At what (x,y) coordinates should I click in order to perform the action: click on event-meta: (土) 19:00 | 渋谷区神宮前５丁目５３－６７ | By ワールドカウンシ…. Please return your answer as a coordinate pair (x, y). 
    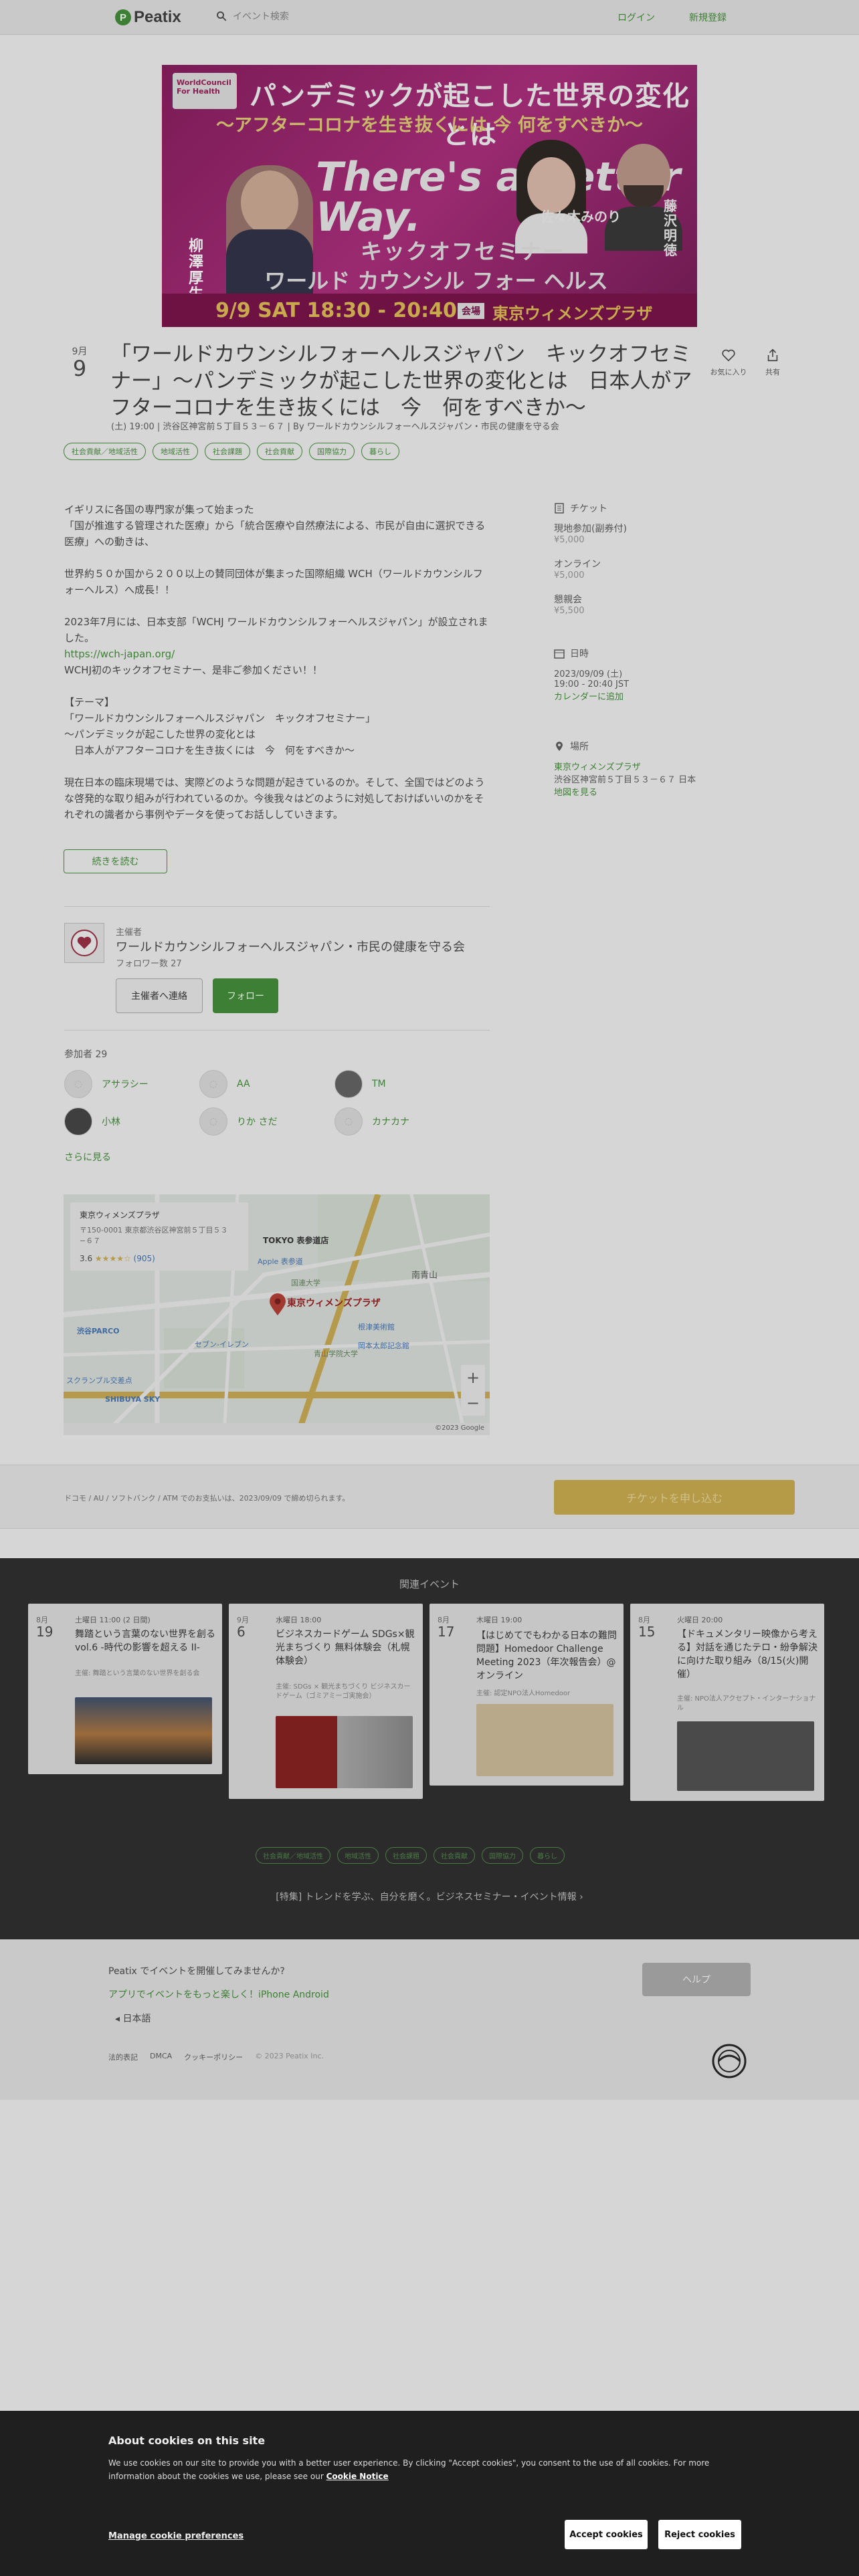
    Looking at the image, I should click on (335, 427).